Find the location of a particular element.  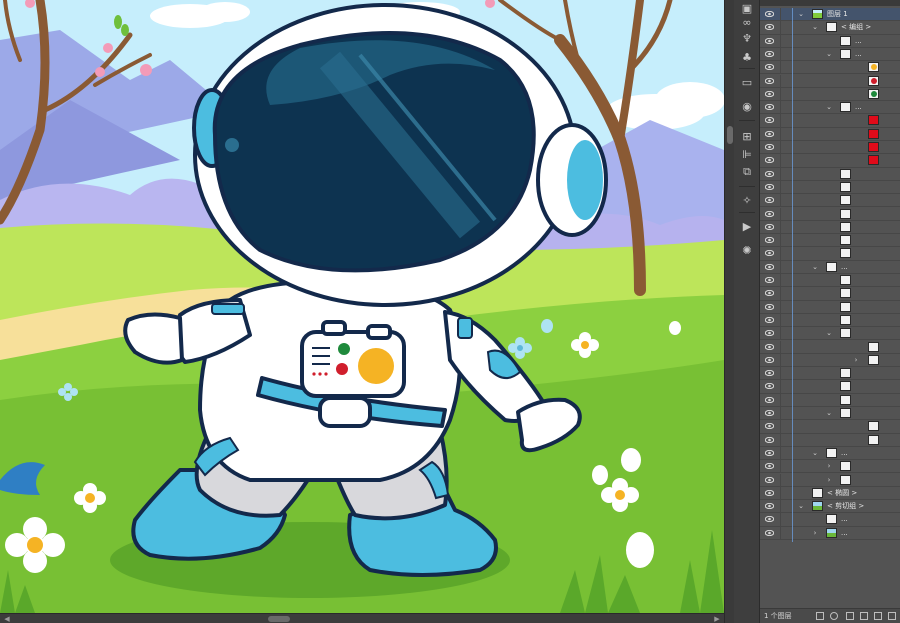

layer-name: < 剪切组 > is located at coordinates (845, 506).